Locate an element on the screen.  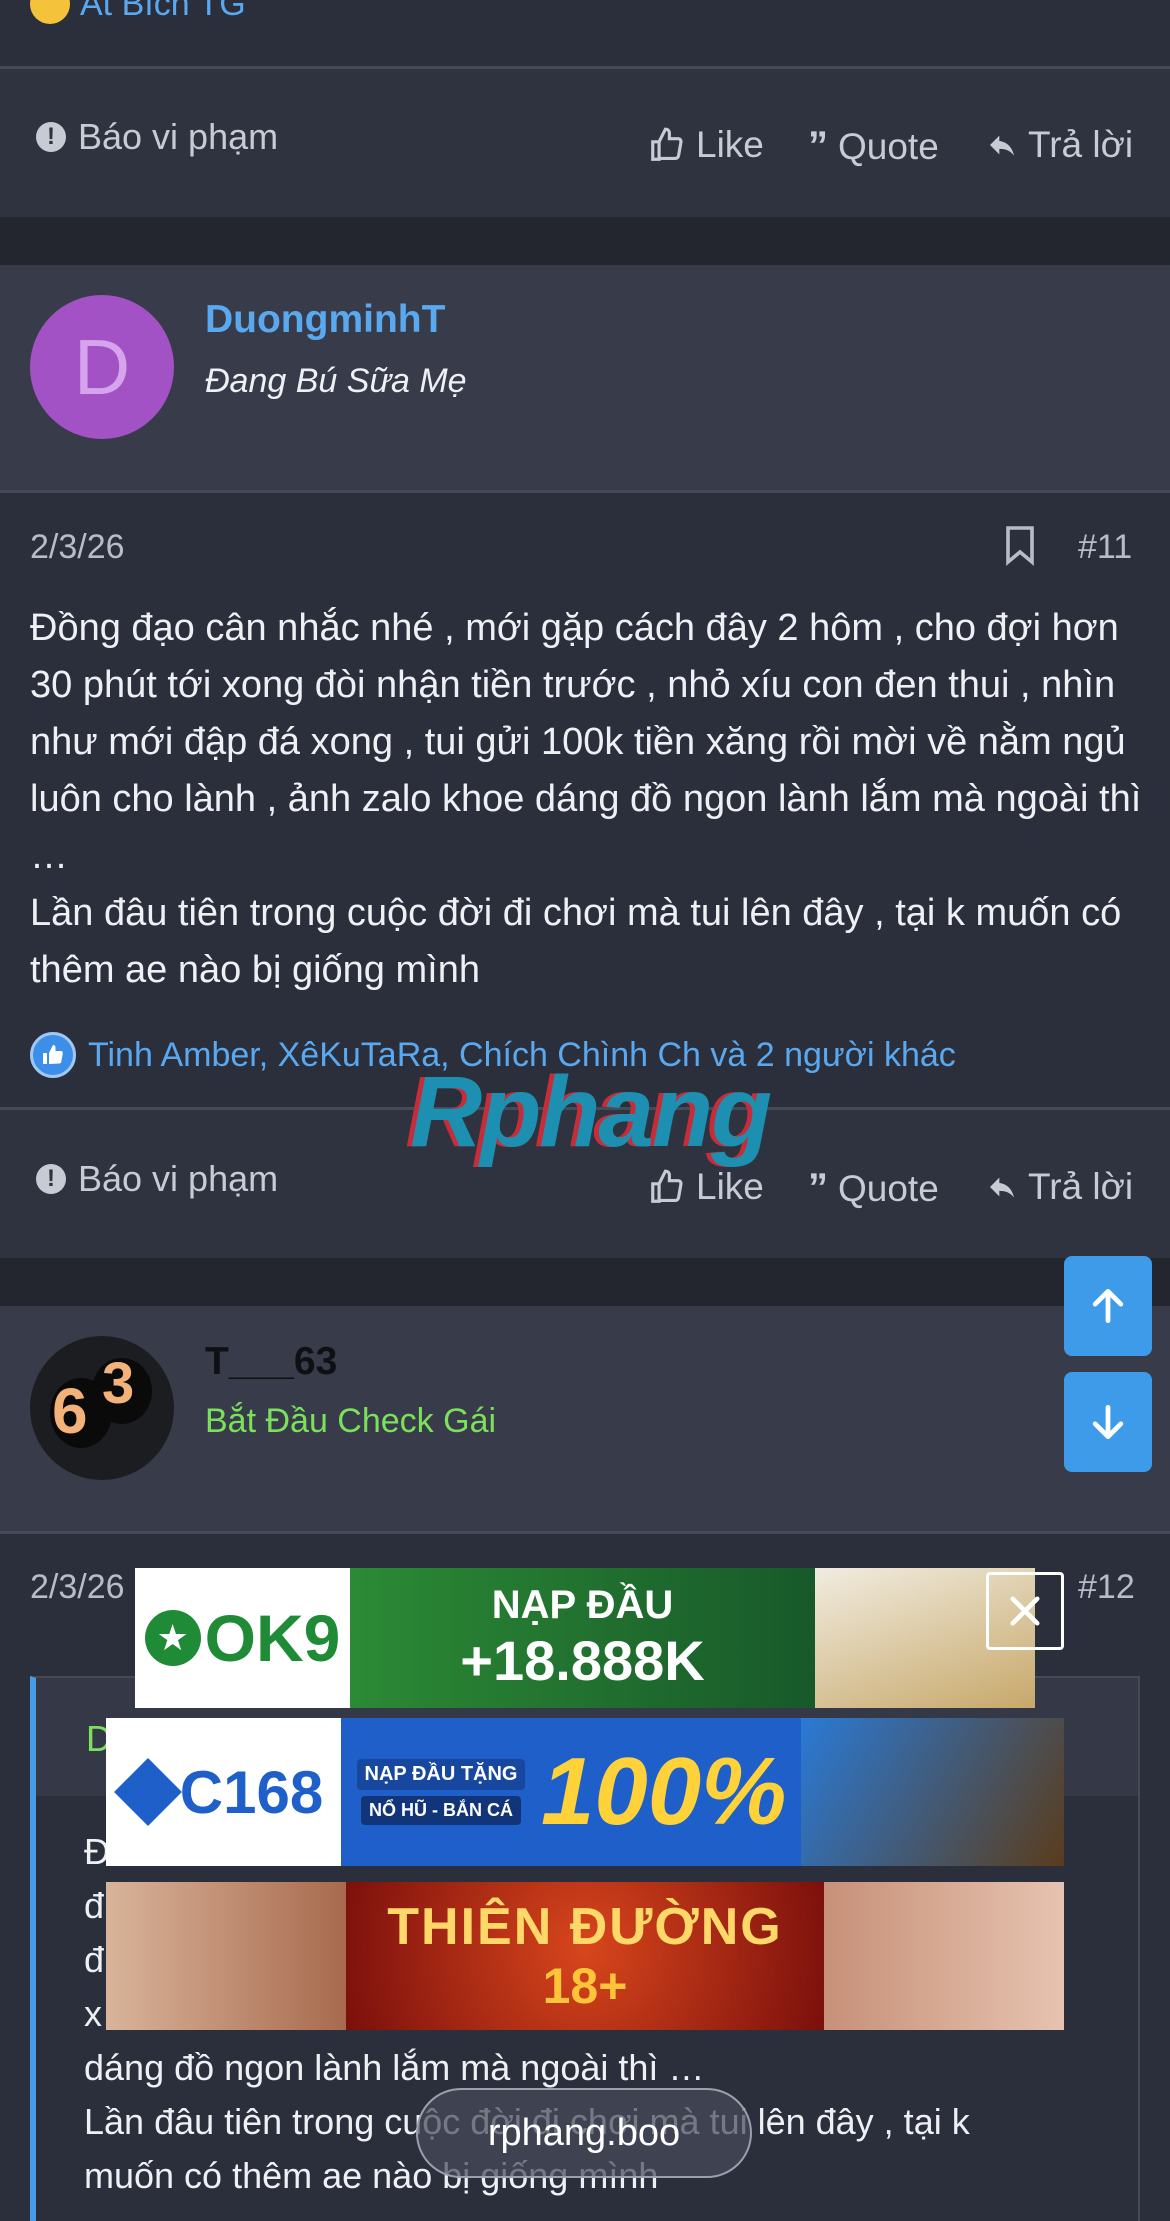
avatar: 6 3 is located at coordinates (102, 1408).